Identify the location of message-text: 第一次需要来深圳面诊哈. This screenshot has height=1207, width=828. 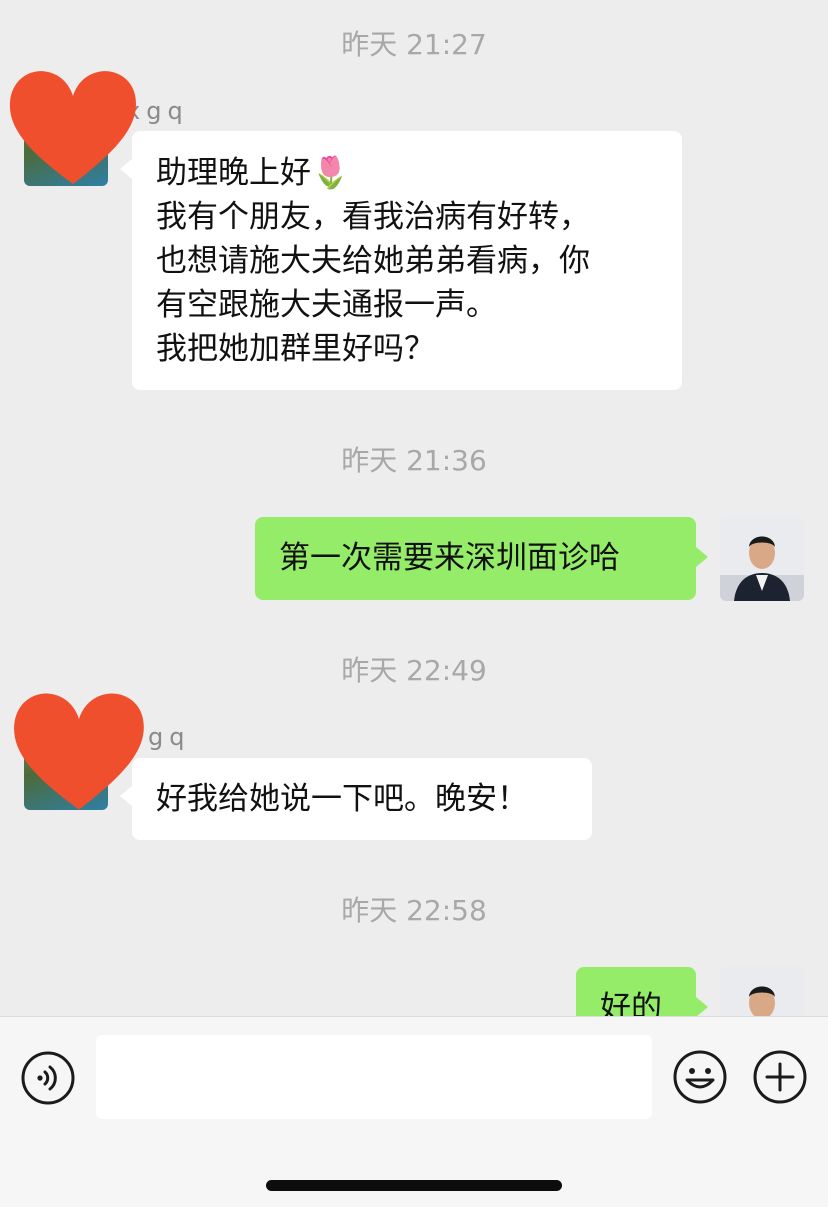
(449, 558).